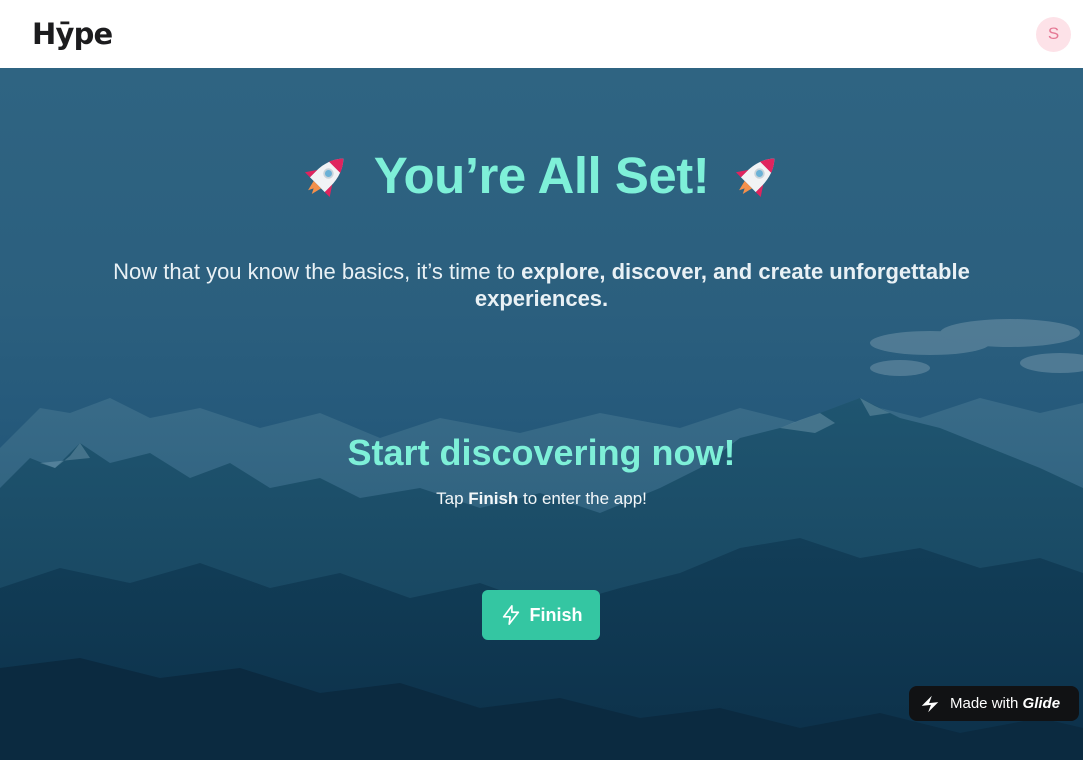  I want to click on app-header: Hȳpe S, so click(541, 34).